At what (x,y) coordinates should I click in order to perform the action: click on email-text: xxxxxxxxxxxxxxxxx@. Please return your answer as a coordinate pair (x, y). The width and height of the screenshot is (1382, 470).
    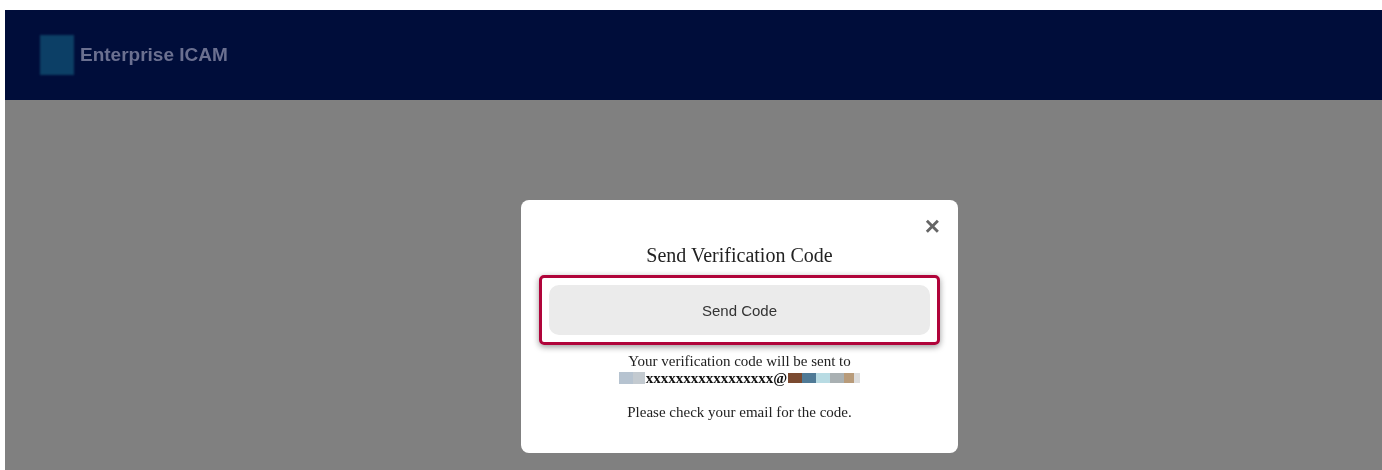
    Looking at the image, I should click on (716, 378).